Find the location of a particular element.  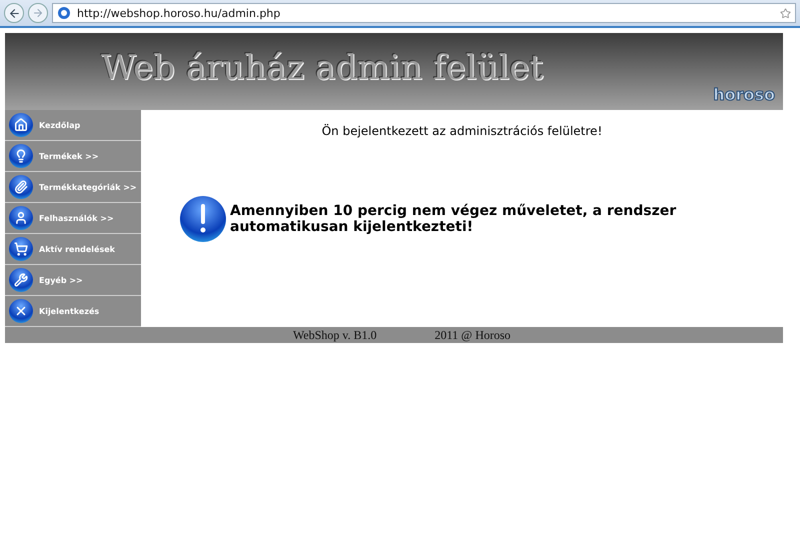

menu-item: Egyéb >> is located at coordinates (73, 280).